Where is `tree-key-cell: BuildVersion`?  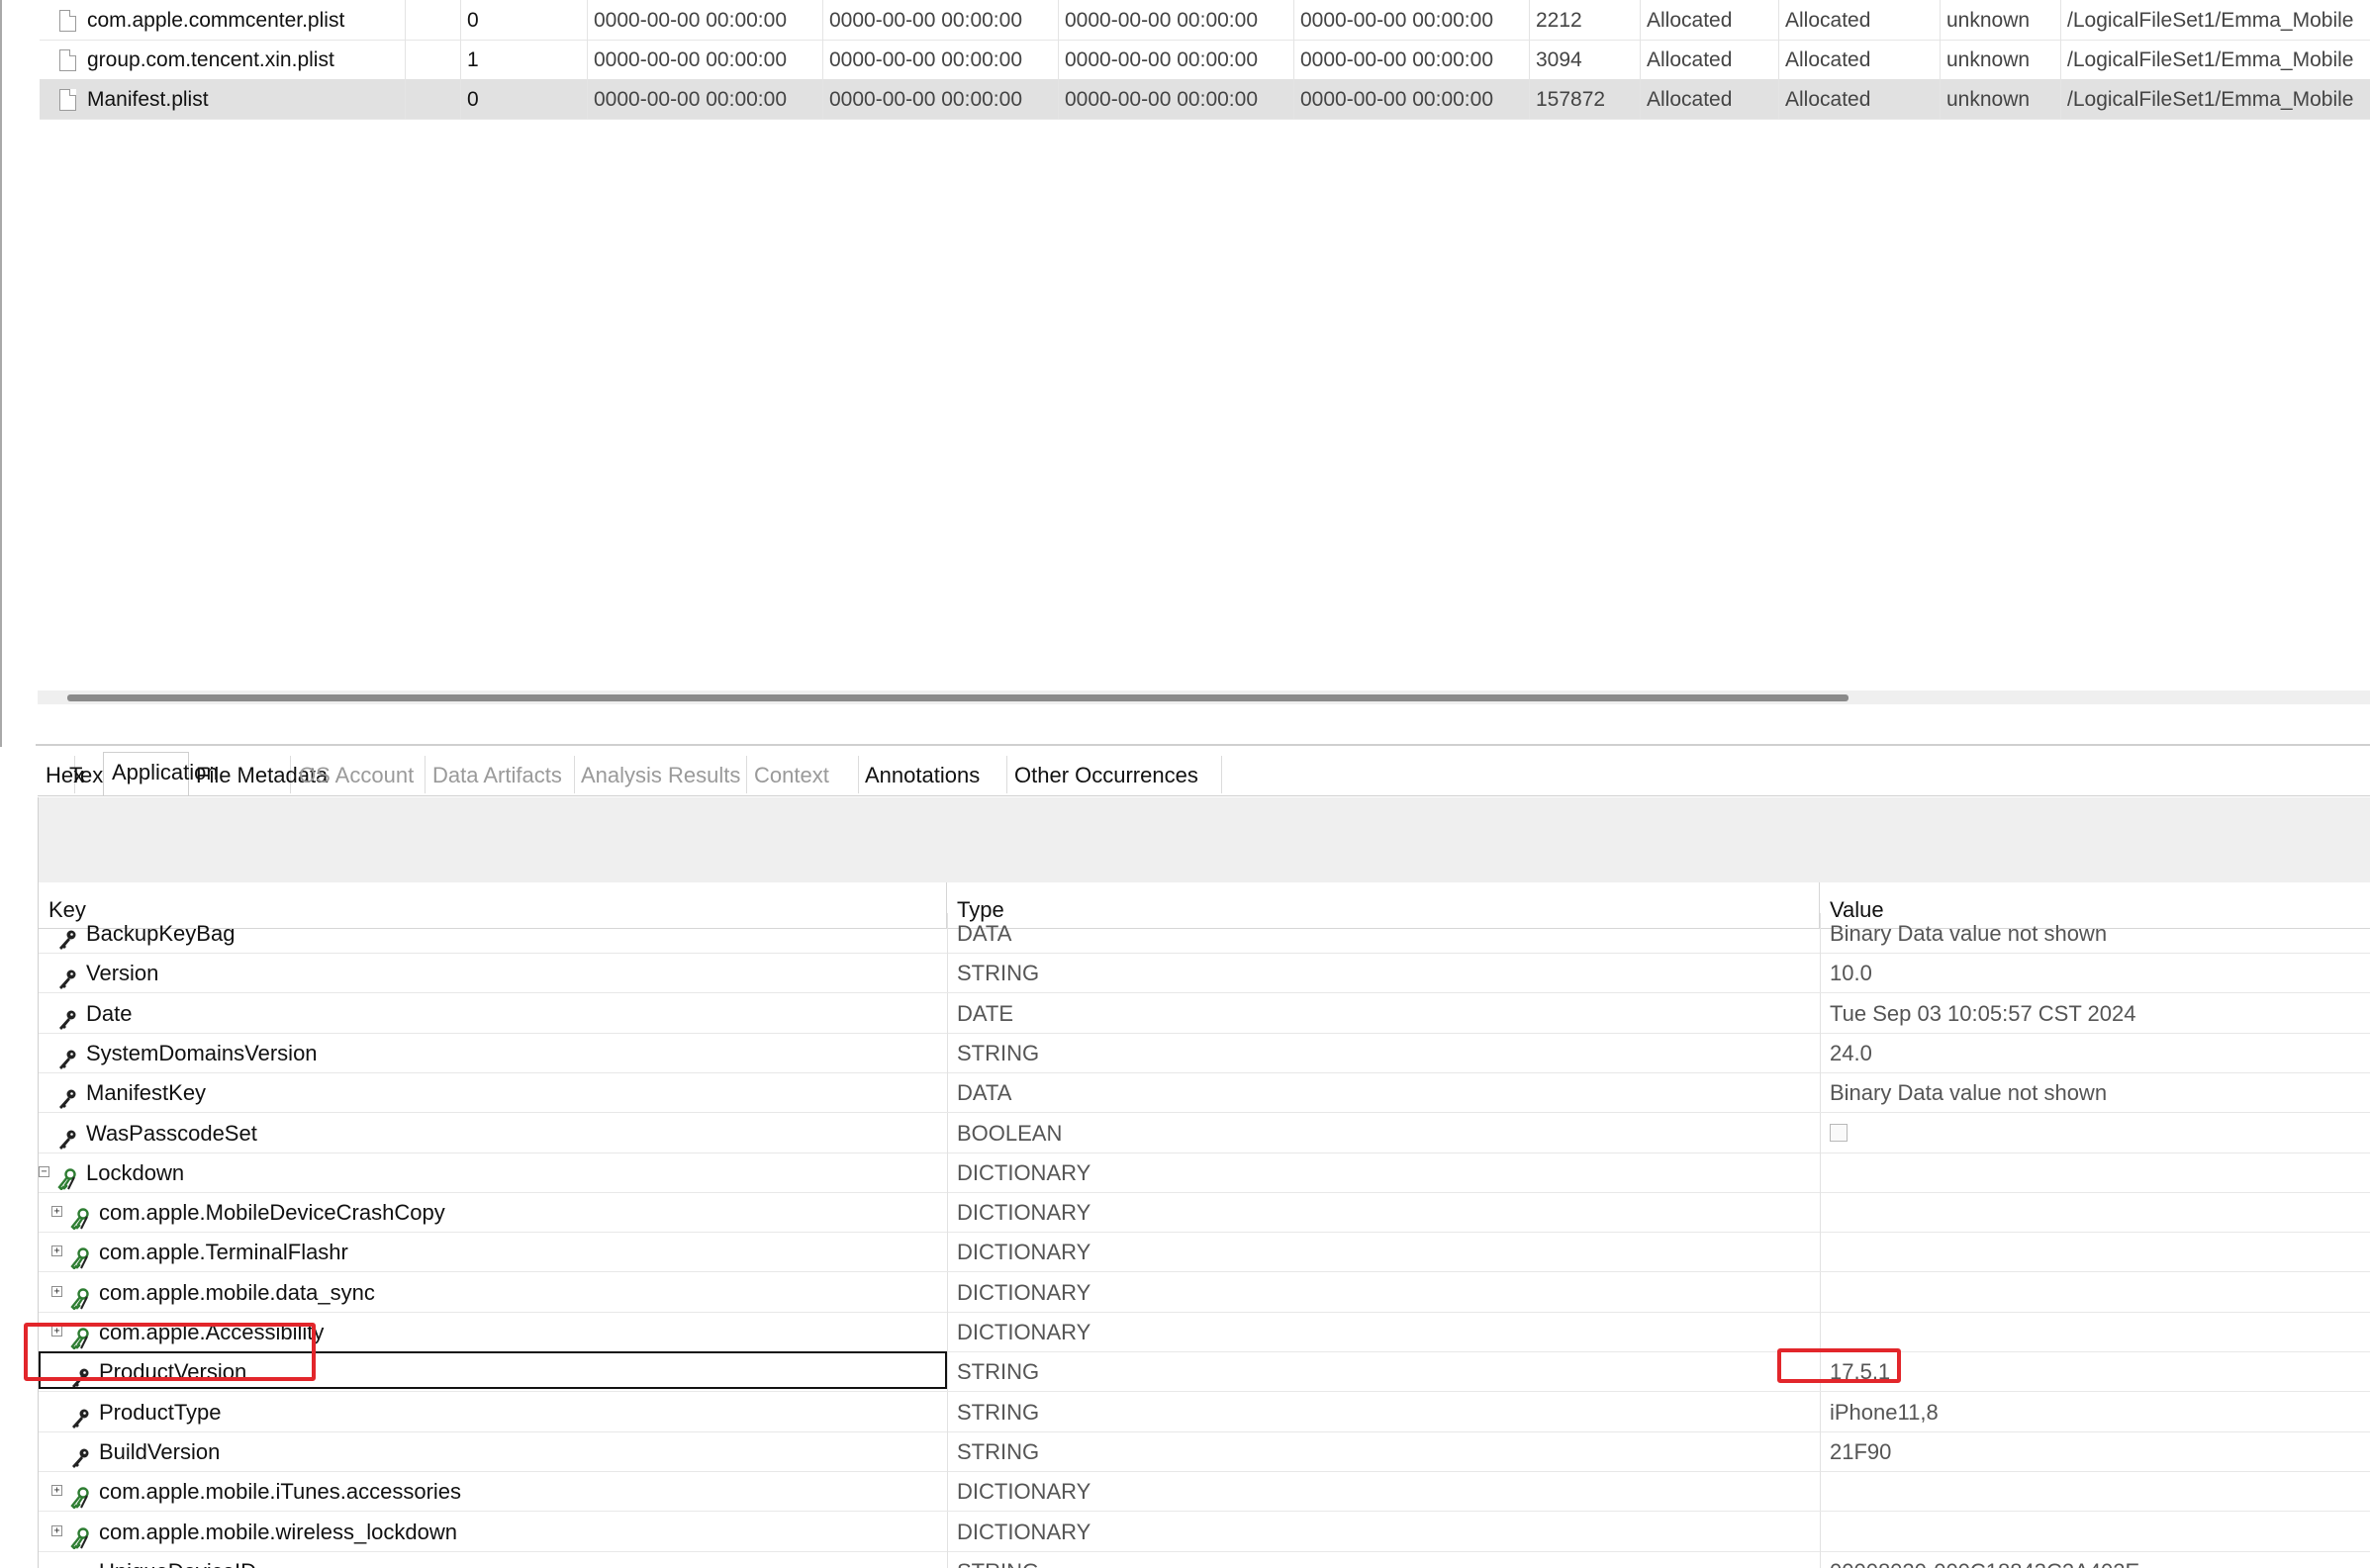
tree-key-cell: BuildVersion is located at coordinates (493, 1451).